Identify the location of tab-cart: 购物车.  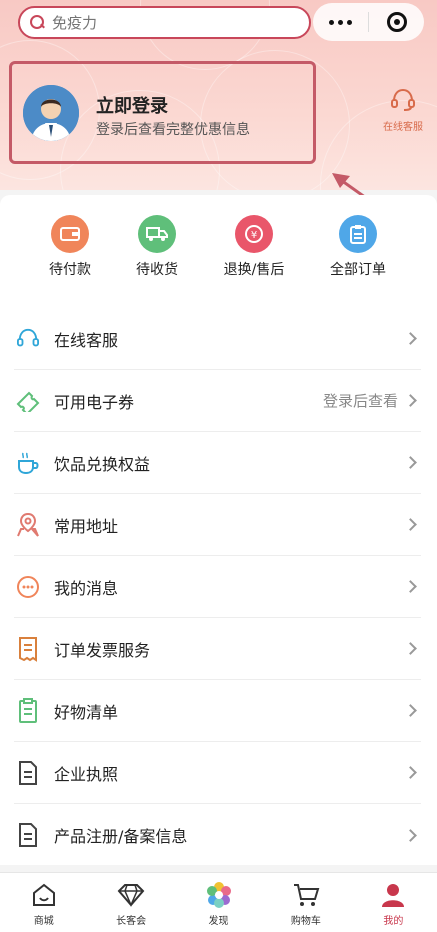
(305, 902).